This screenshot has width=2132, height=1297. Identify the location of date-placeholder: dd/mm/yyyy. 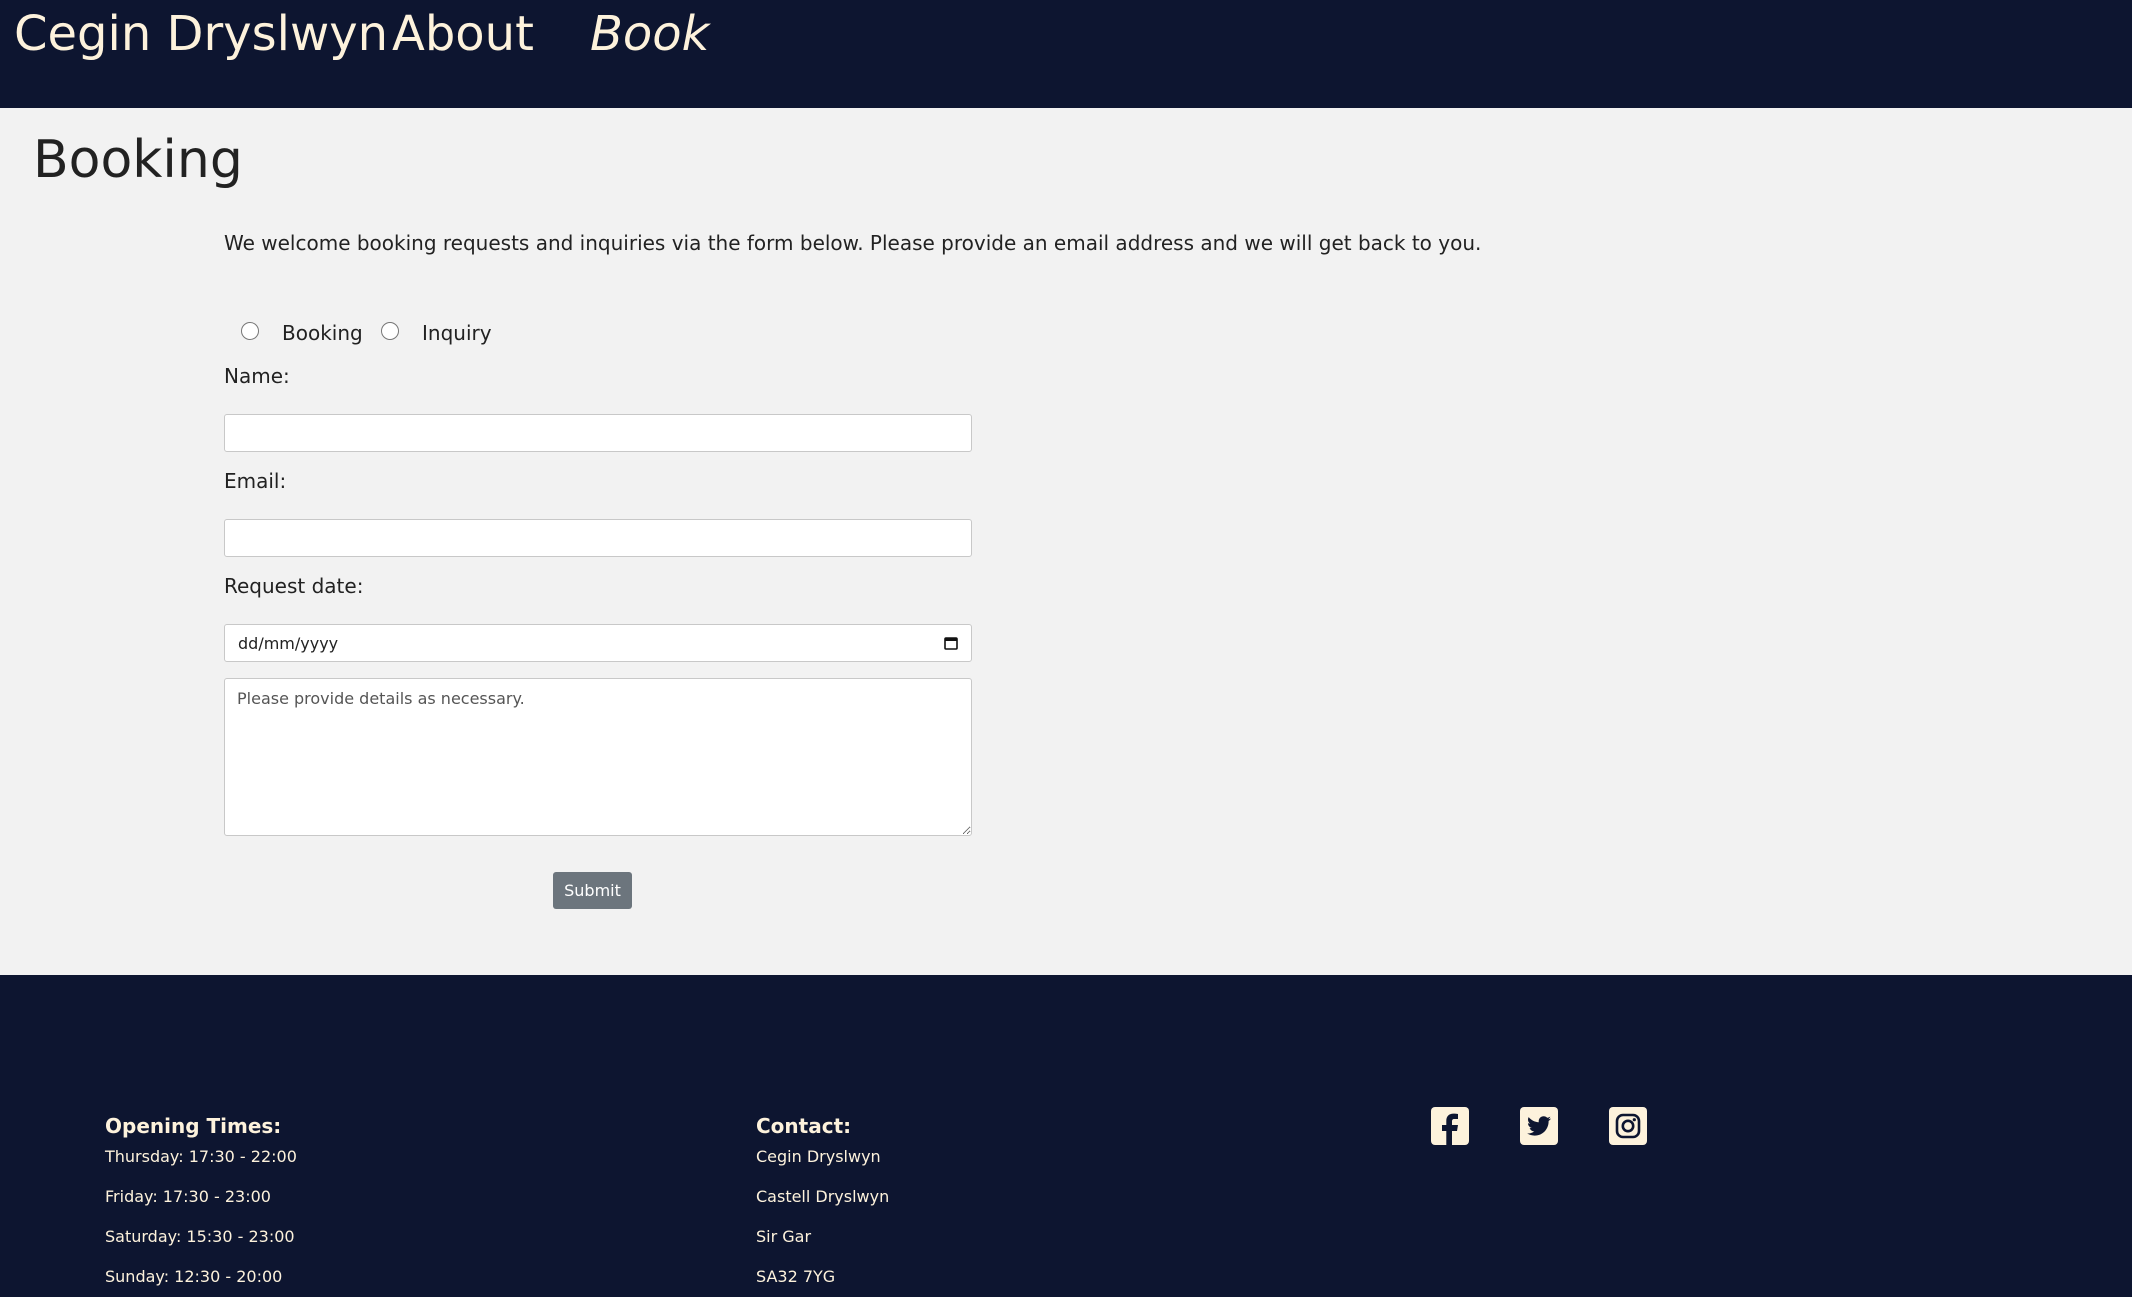
(288, 643).